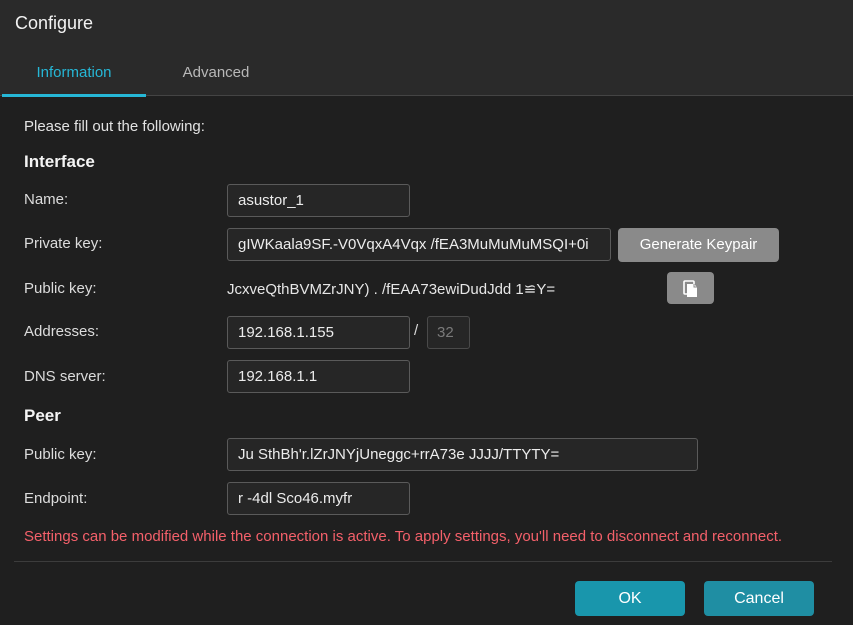  Describe the element at coordinates (448, 332) in the screenshot. I see `prefix-input: 32` at that location.